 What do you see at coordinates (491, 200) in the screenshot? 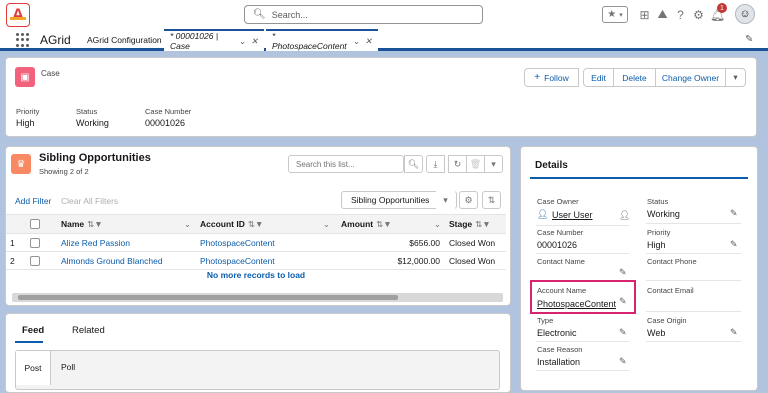
I see `sort-icon: ⇅` at bounding box center [491, 200].